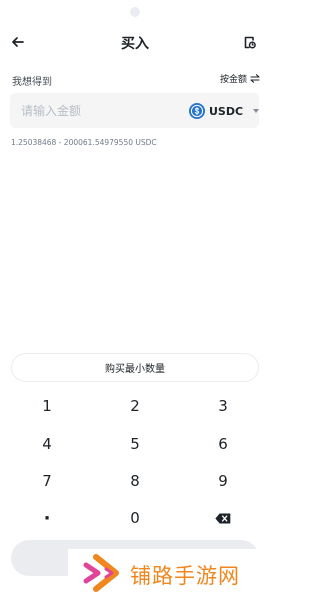 This screenshot has height=600, width=320. What do you see at coordinates (47, 518) in the screenshot?
I see `keypad-key-decimal: ·` at bounding box center [47, 518].